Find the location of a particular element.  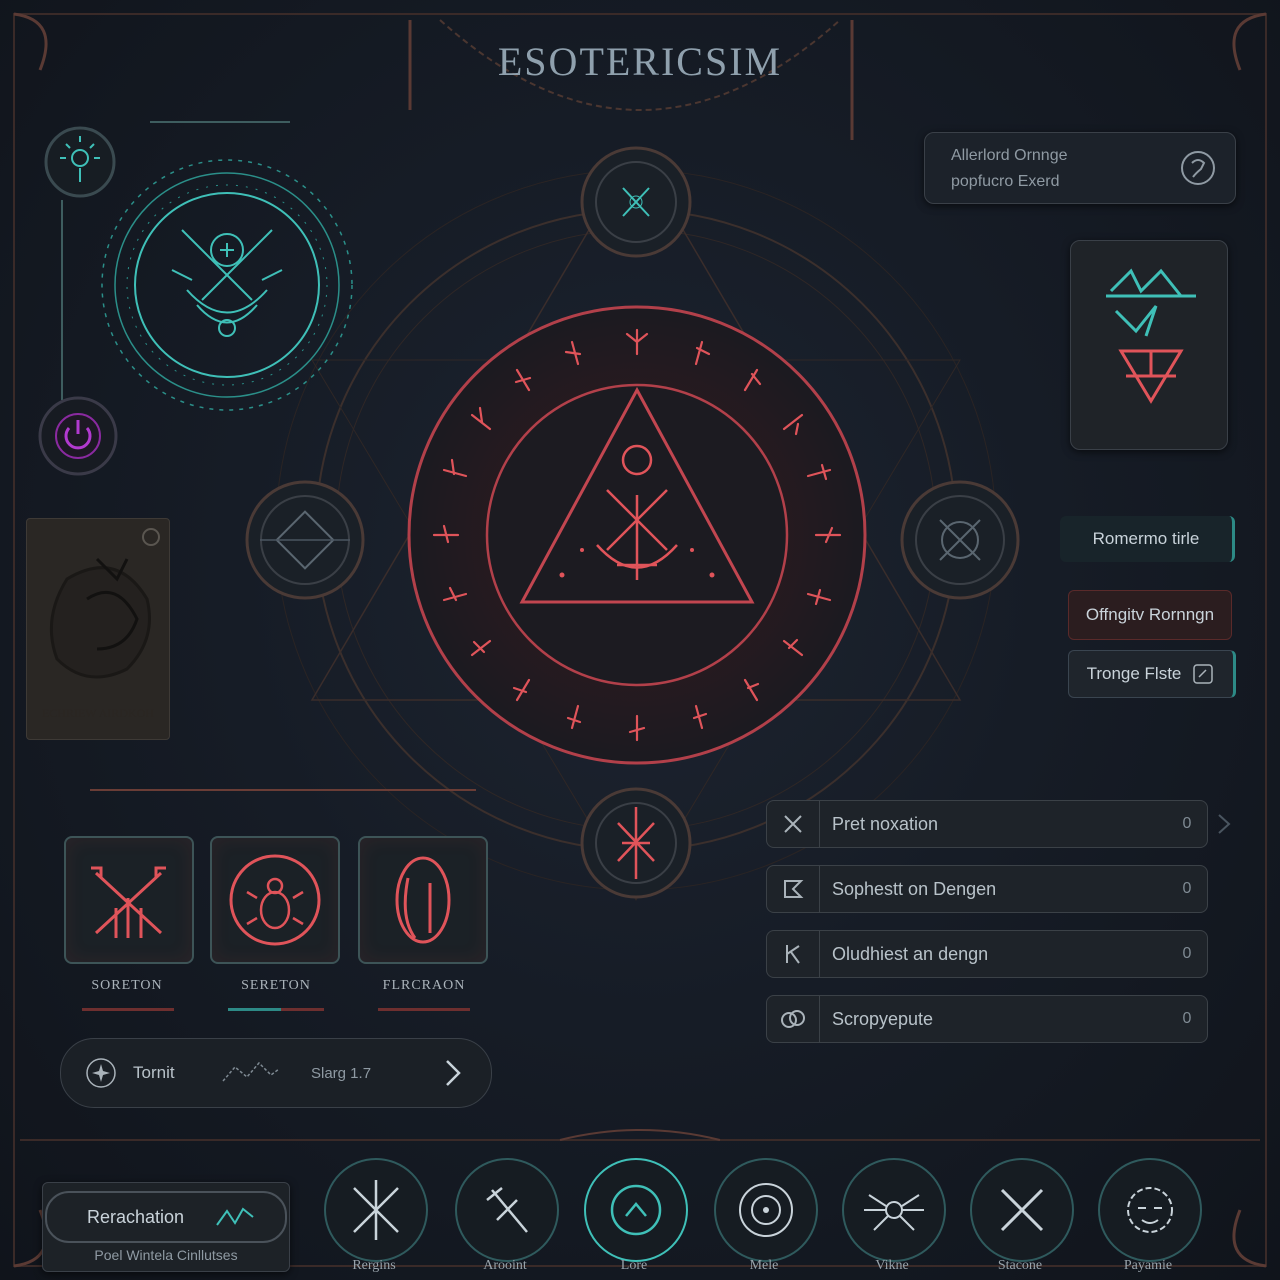

nav-arooint is located at coordinates (507, 1210).